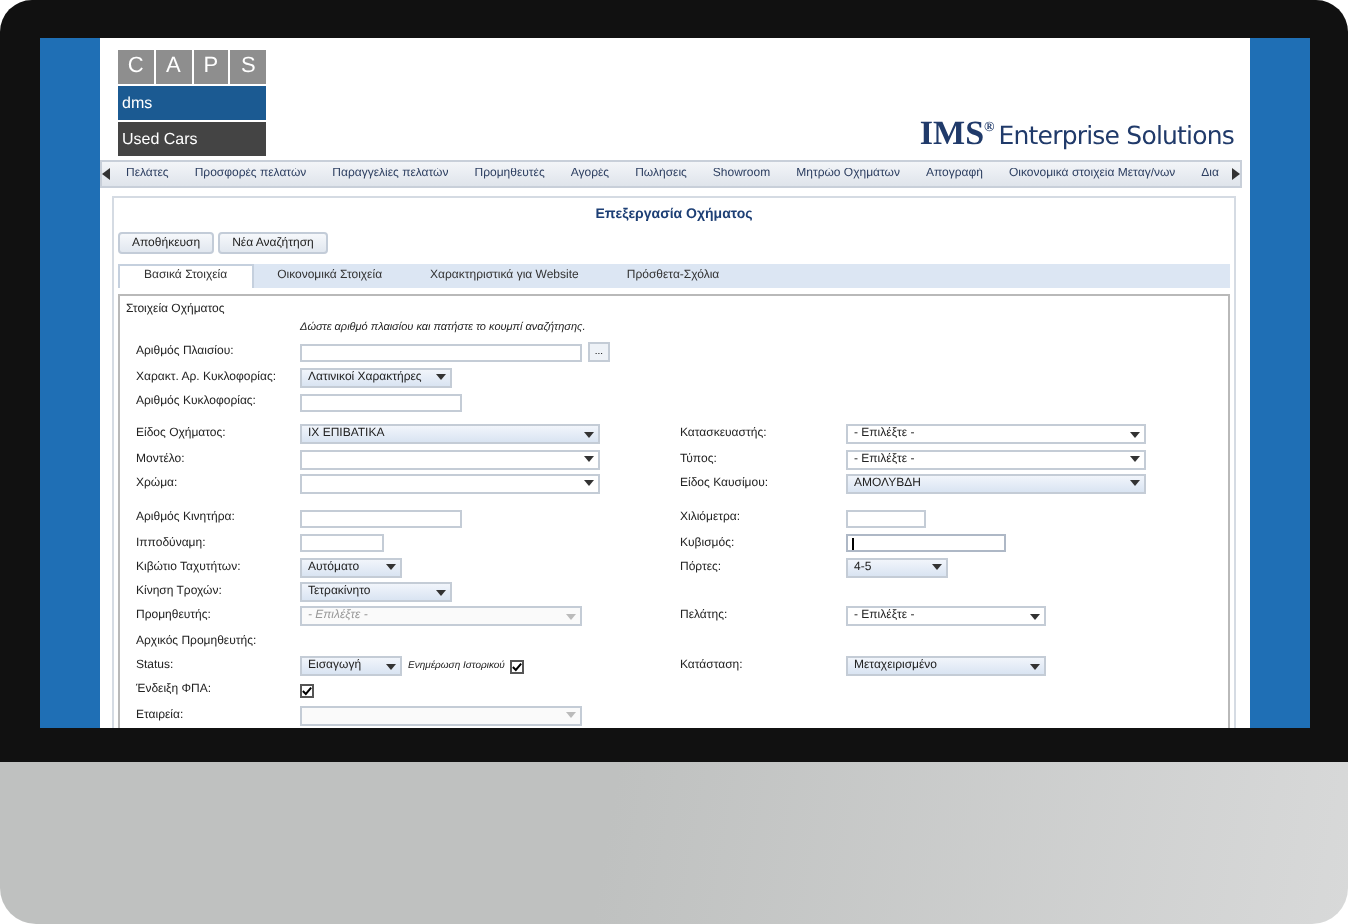 This screenshot has height=924, width=1348. I want to click on logo-letter: P, so click(211, 67).